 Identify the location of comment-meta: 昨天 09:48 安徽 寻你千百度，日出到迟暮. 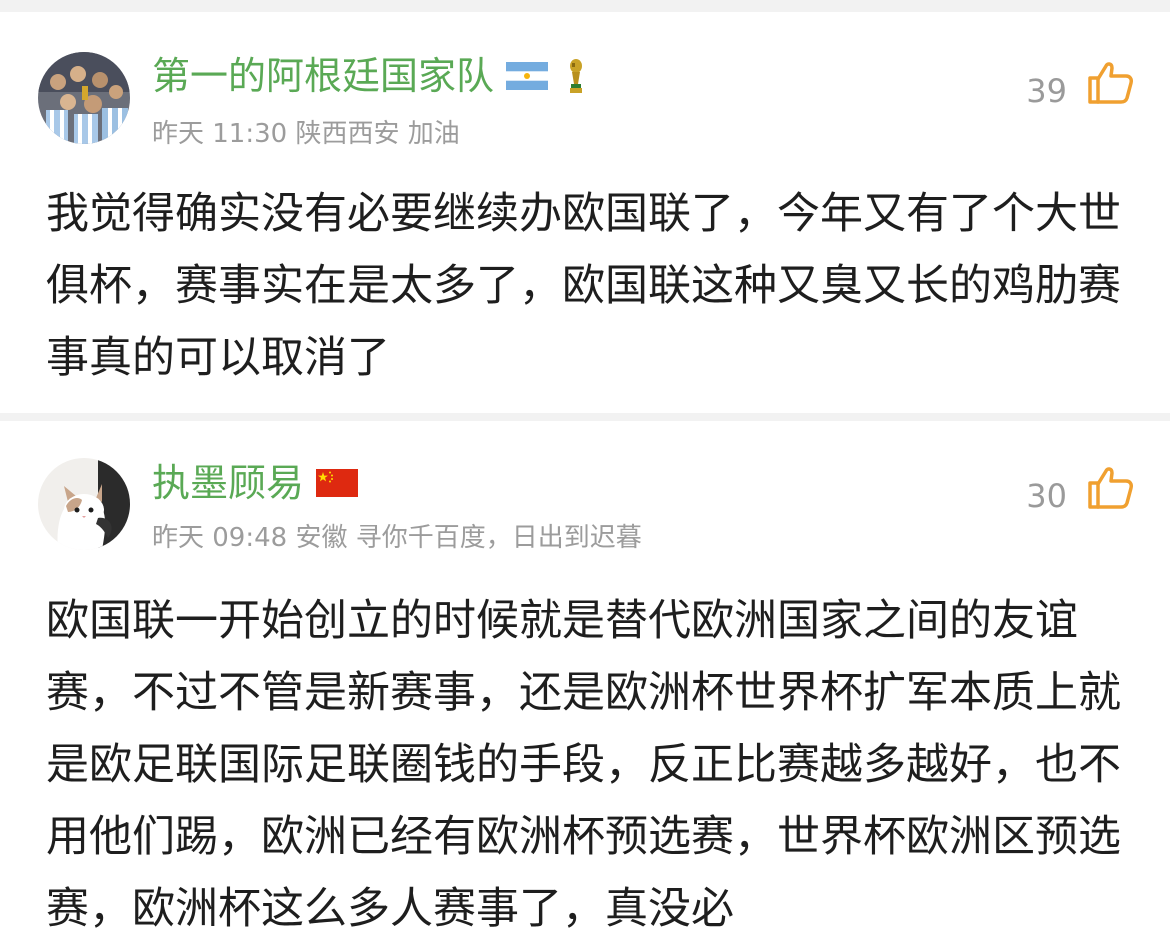
(397, 535).